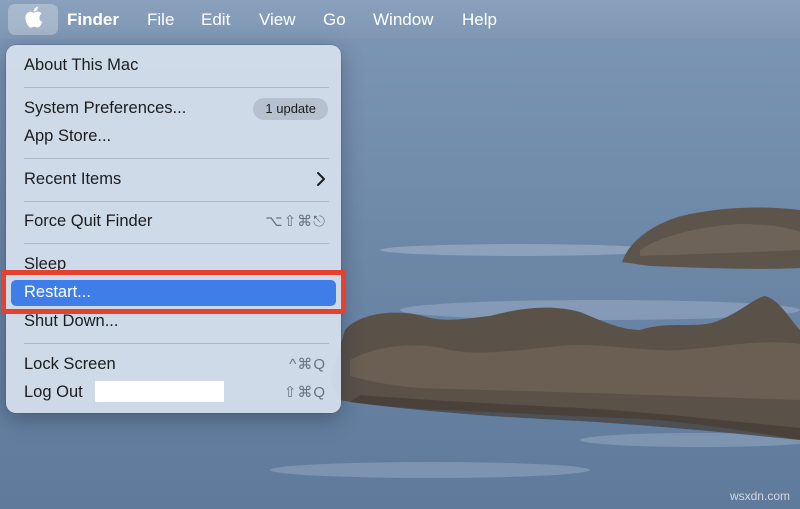 The width and height of the screenshot is (800, 509). I want to click on redacted-username, so click(159, 391).